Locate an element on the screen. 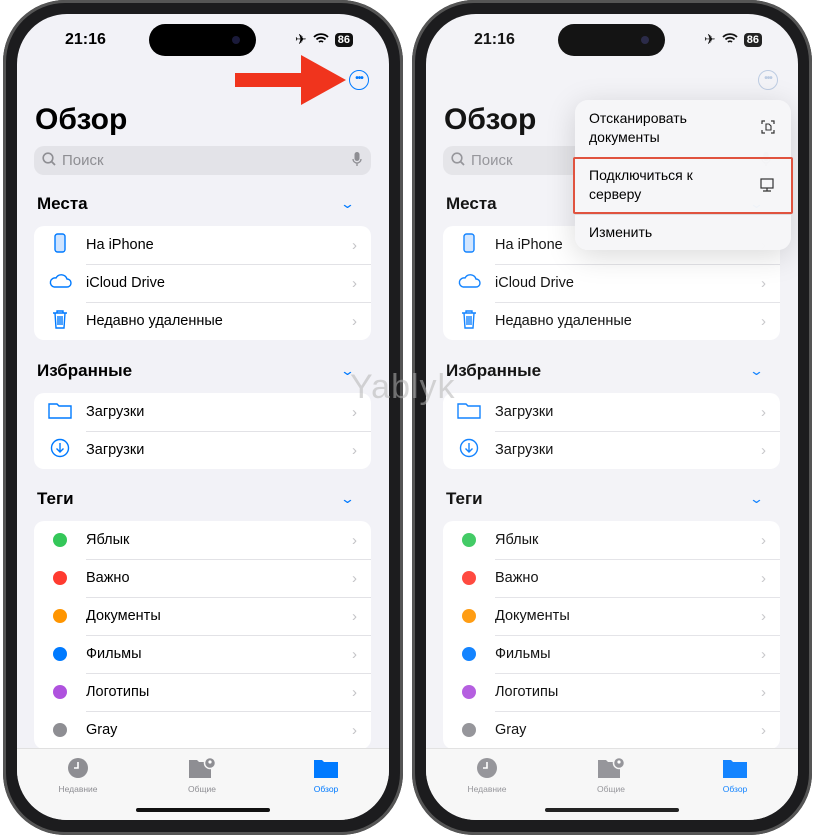 This screenshot has height=835, width=815. phone-icon is located at coordinates (60, 245).